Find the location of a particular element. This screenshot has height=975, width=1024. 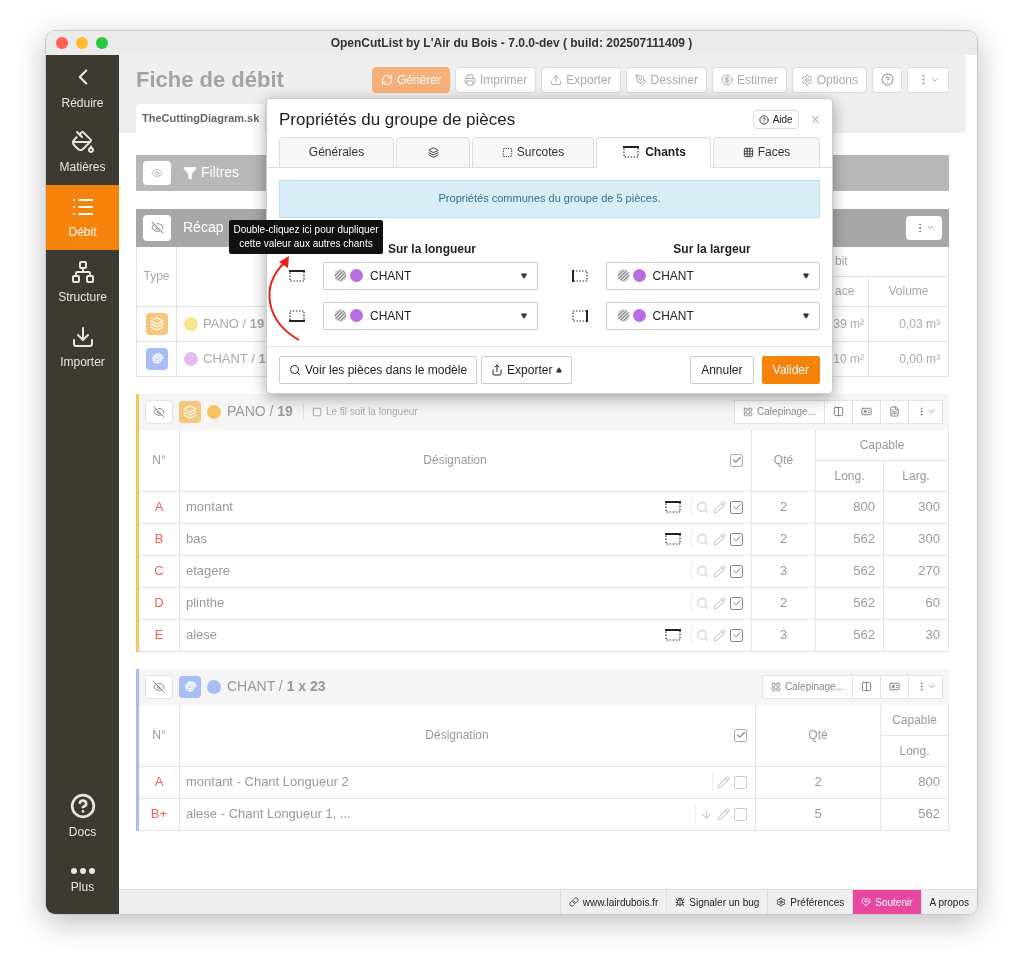

table-header-cell: Volume is located at coordinates (909, 291).